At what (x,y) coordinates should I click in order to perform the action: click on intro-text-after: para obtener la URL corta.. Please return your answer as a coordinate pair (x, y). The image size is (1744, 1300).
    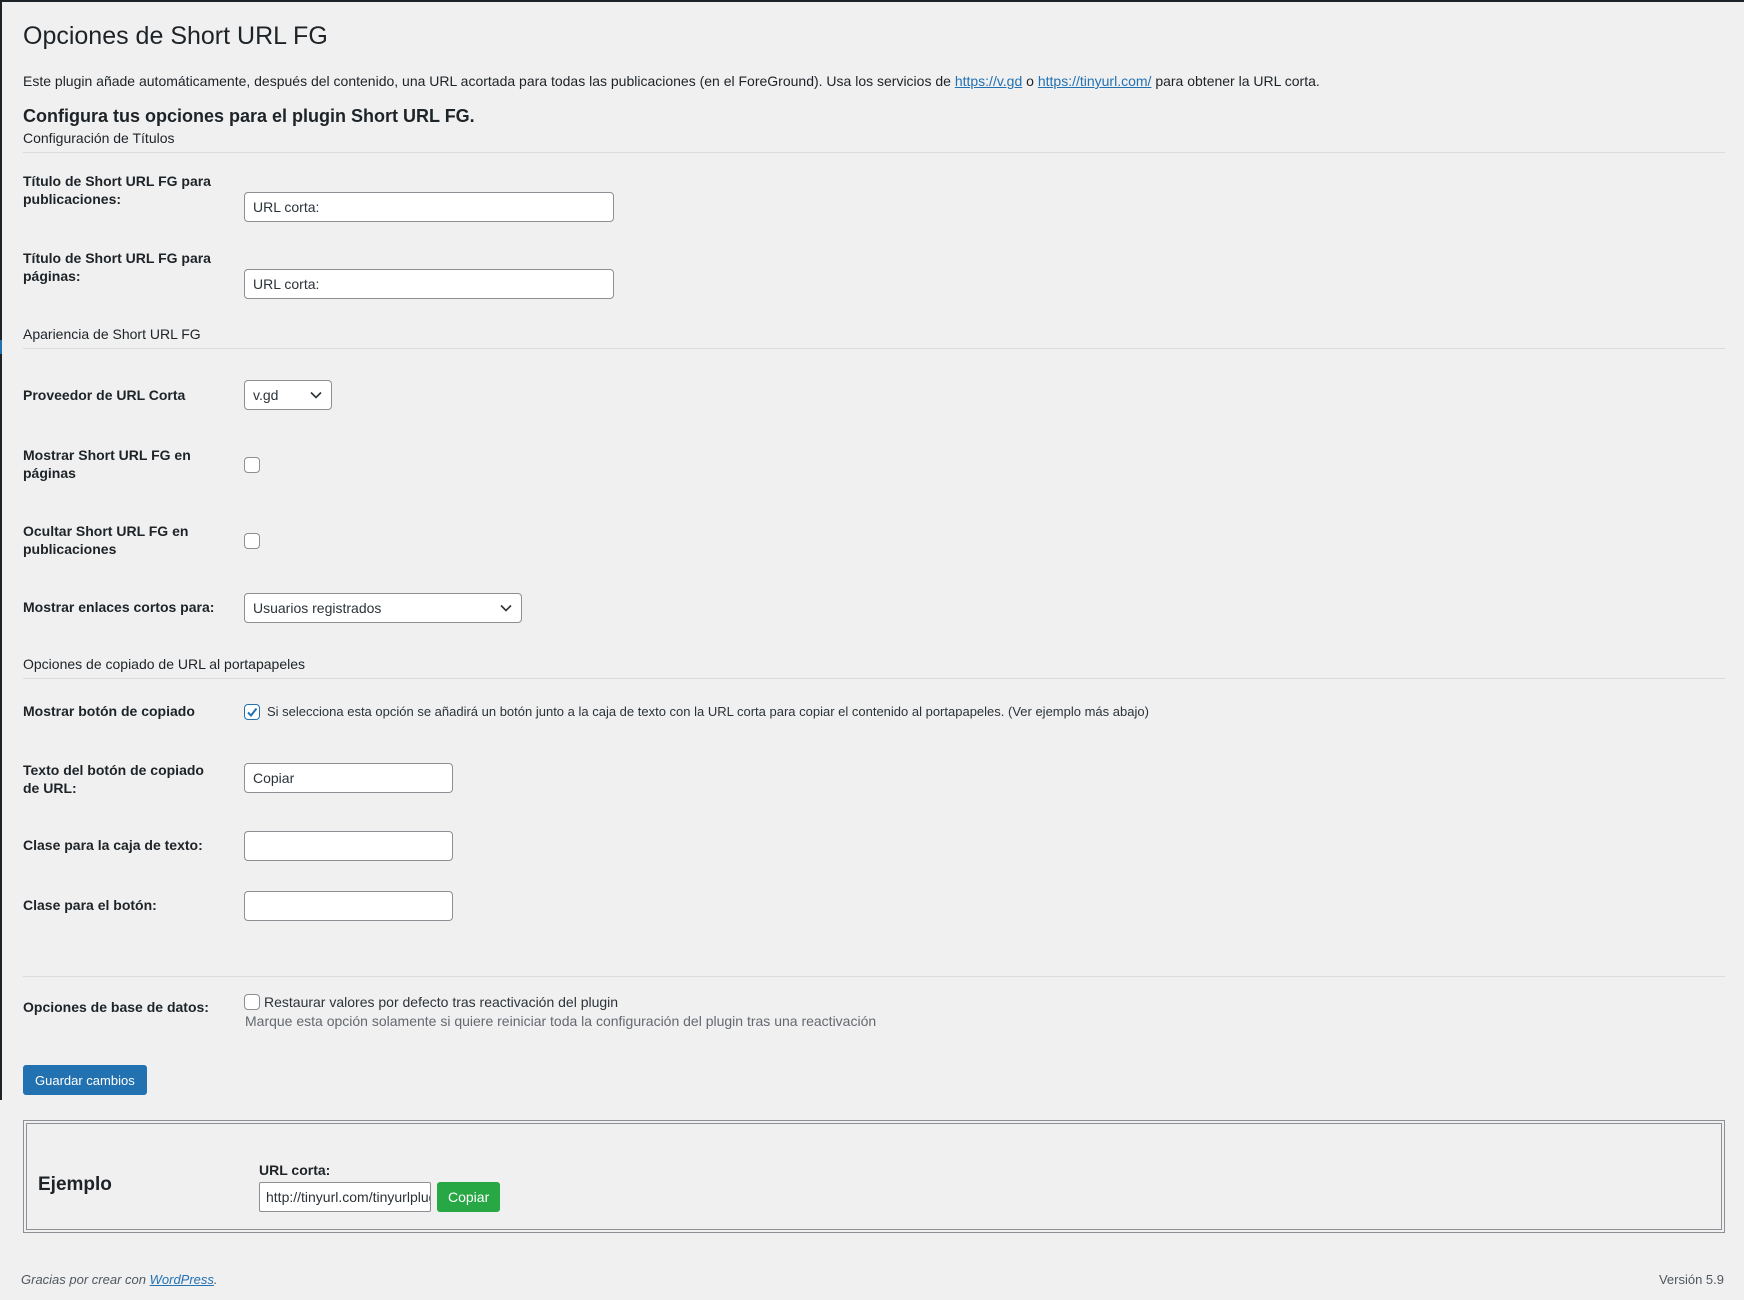
    Looking at the image, I should click on (1235, 81).